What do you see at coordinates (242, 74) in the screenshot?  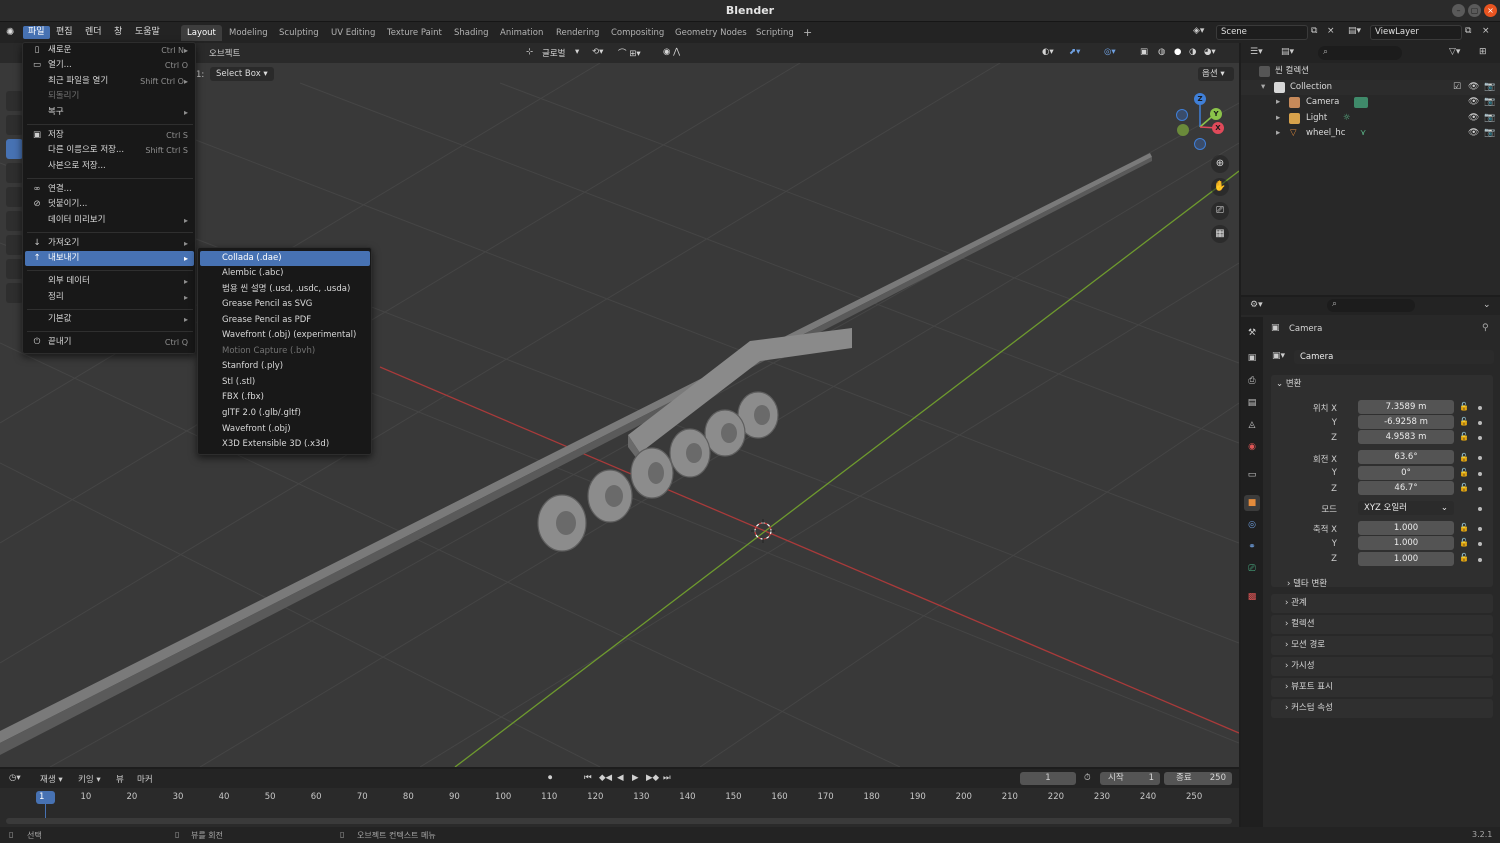 I see `select-mode-dropdown: Select Box ▾` at bounding box center [242, 74].